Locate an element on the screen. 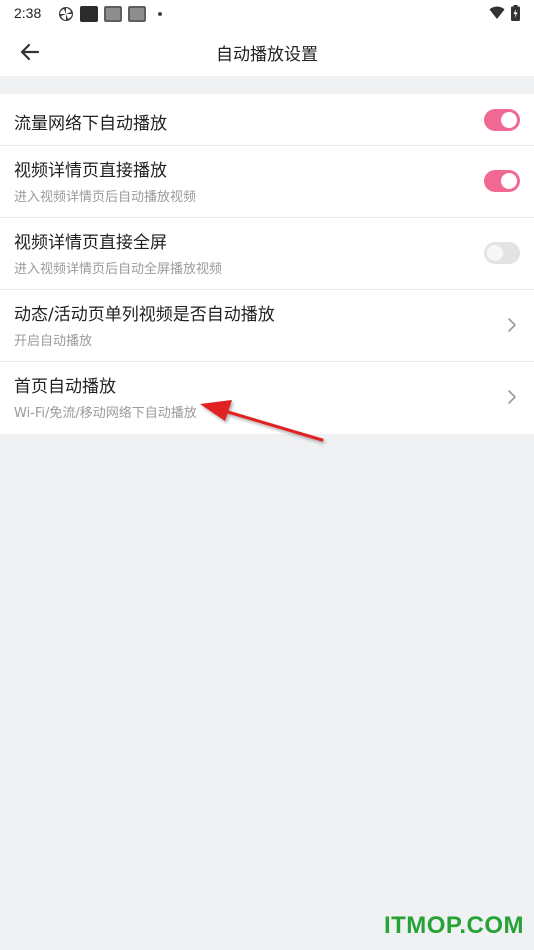 The width and height of the screenshot is (534, 950). setting-title: 视频详情页直接播放 is located at coordinates (90, 171).